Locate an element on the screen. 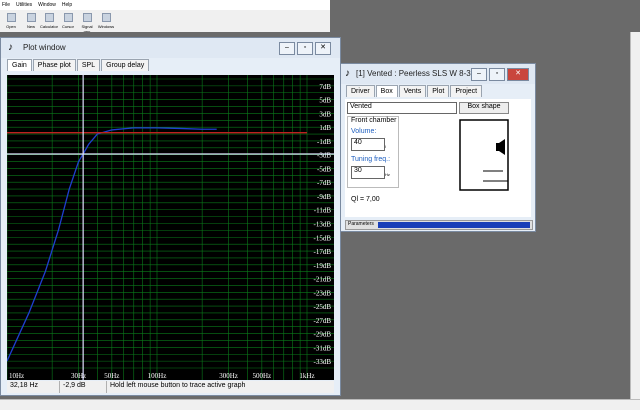 The height and width of the screenshot is (410, 640). windows-button: Windows is located at coordinates (106, 21).